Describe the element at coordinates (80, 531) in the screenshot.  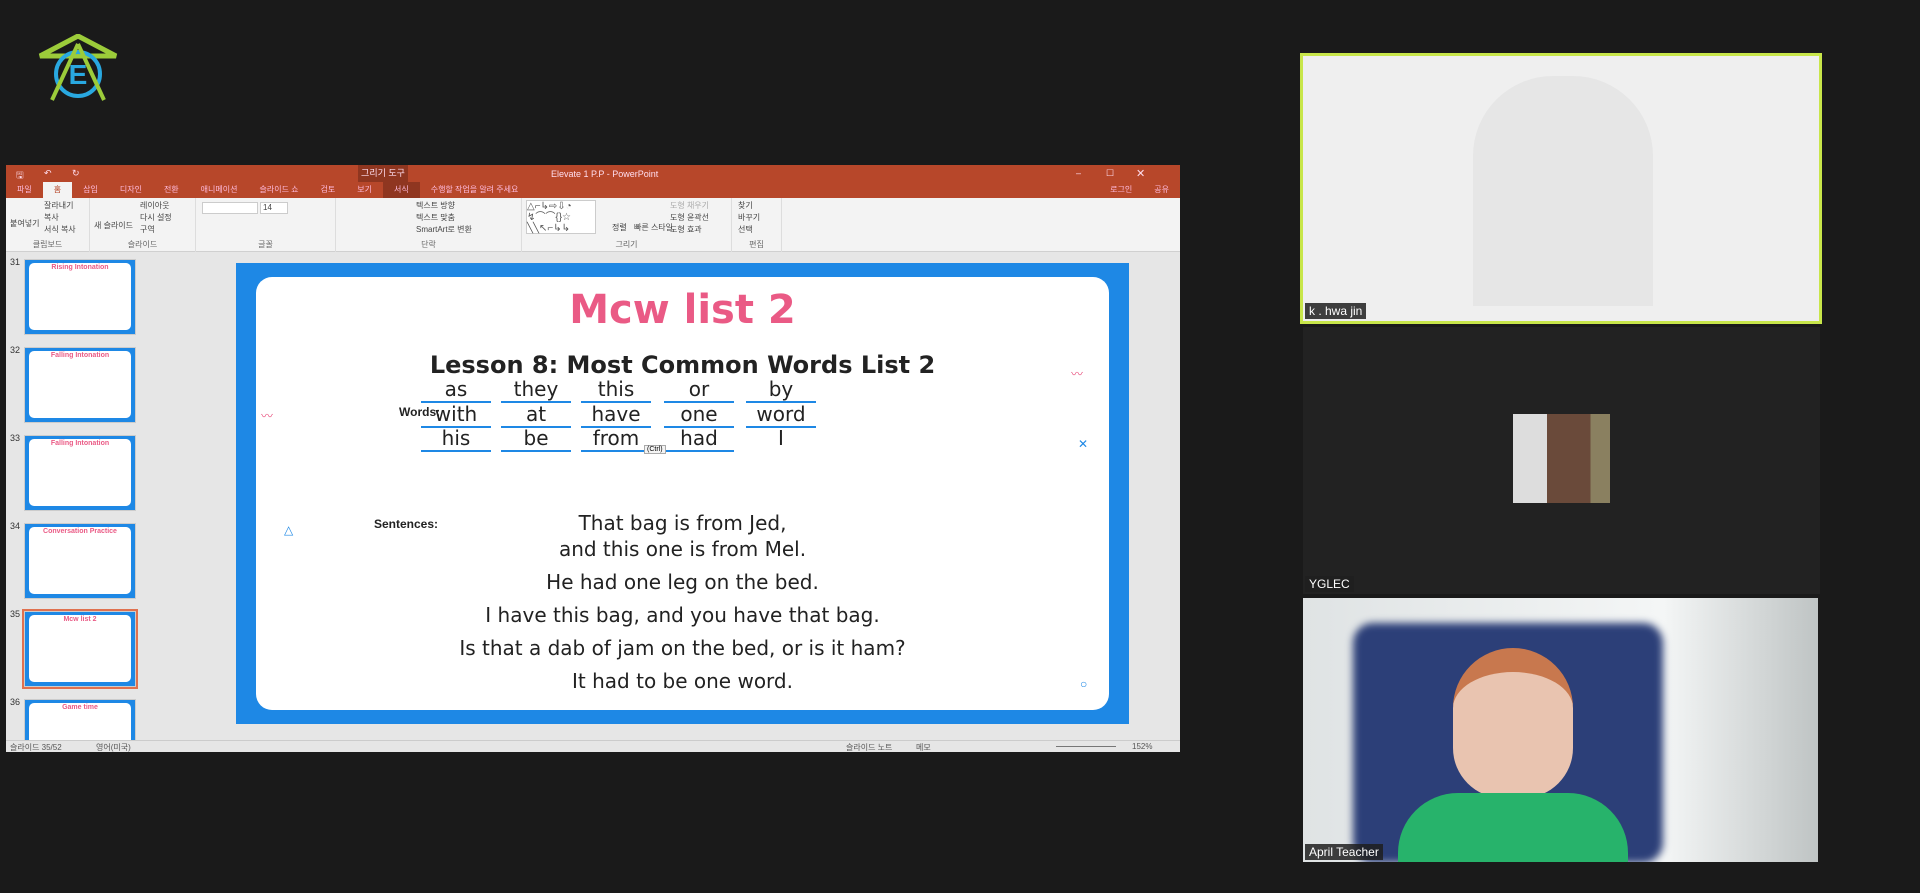
I see `thumbnail-title: Conversation Practice` at that location.